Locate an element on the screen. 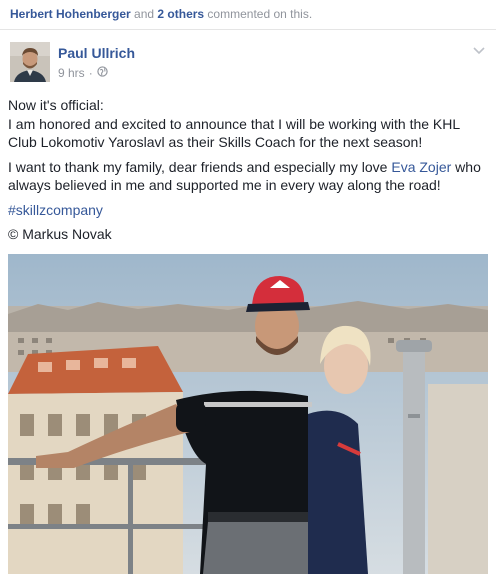 The height and width of the screenshot is (580, 496). others-link: 2 others is located at coordinates (180, 14).